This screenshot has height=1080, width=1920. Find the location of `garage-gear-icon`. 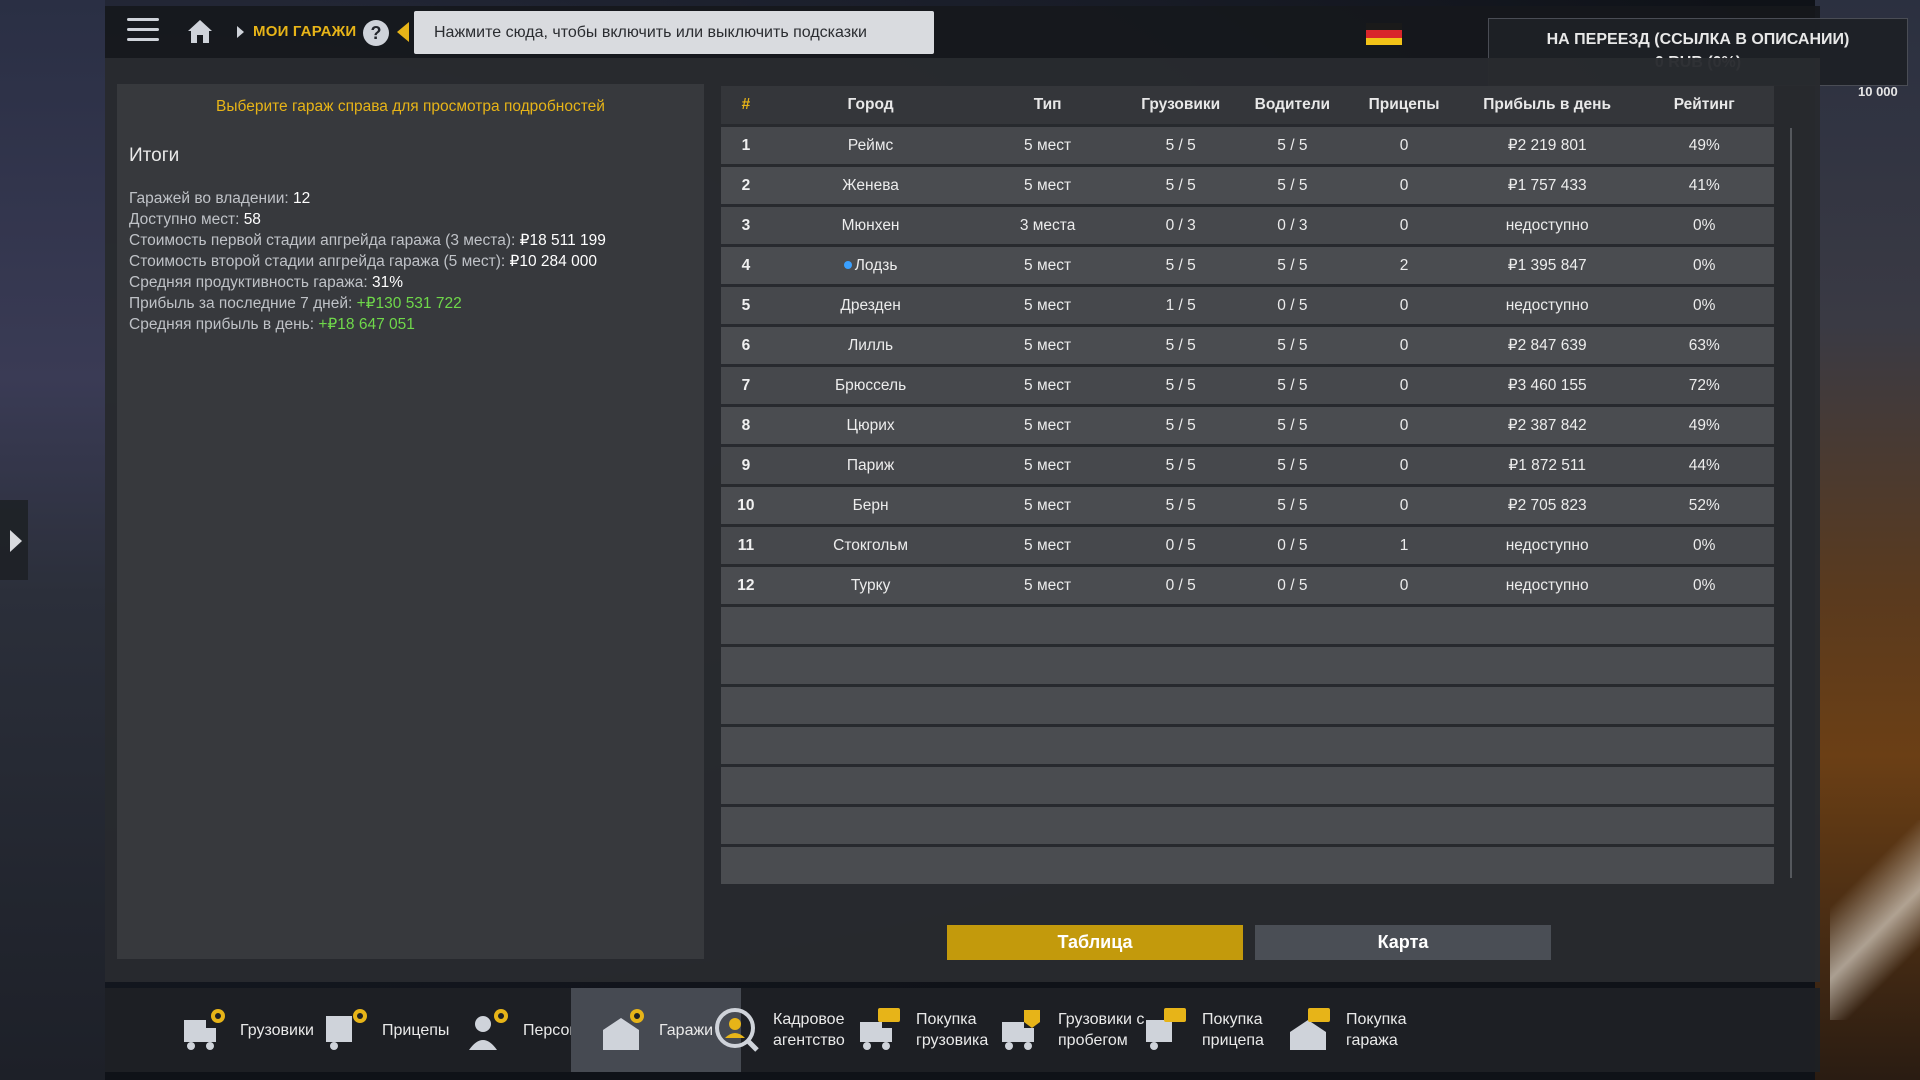

garage-gear-icon is located at coordinates (623, 1030).